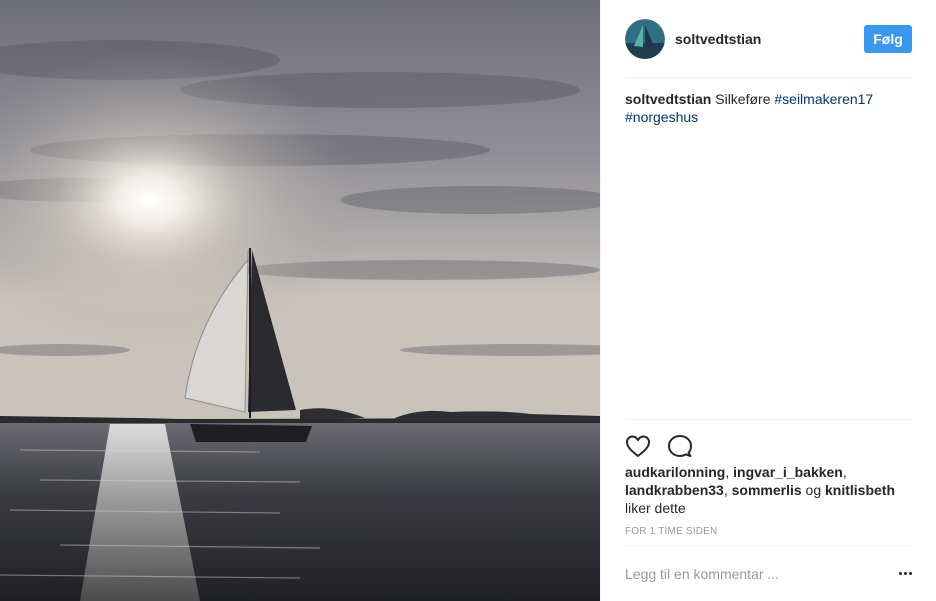  What do you see at coordinates (768, 439) in the screenshot?
I see `action-bar` at bounding box center [768, 439].